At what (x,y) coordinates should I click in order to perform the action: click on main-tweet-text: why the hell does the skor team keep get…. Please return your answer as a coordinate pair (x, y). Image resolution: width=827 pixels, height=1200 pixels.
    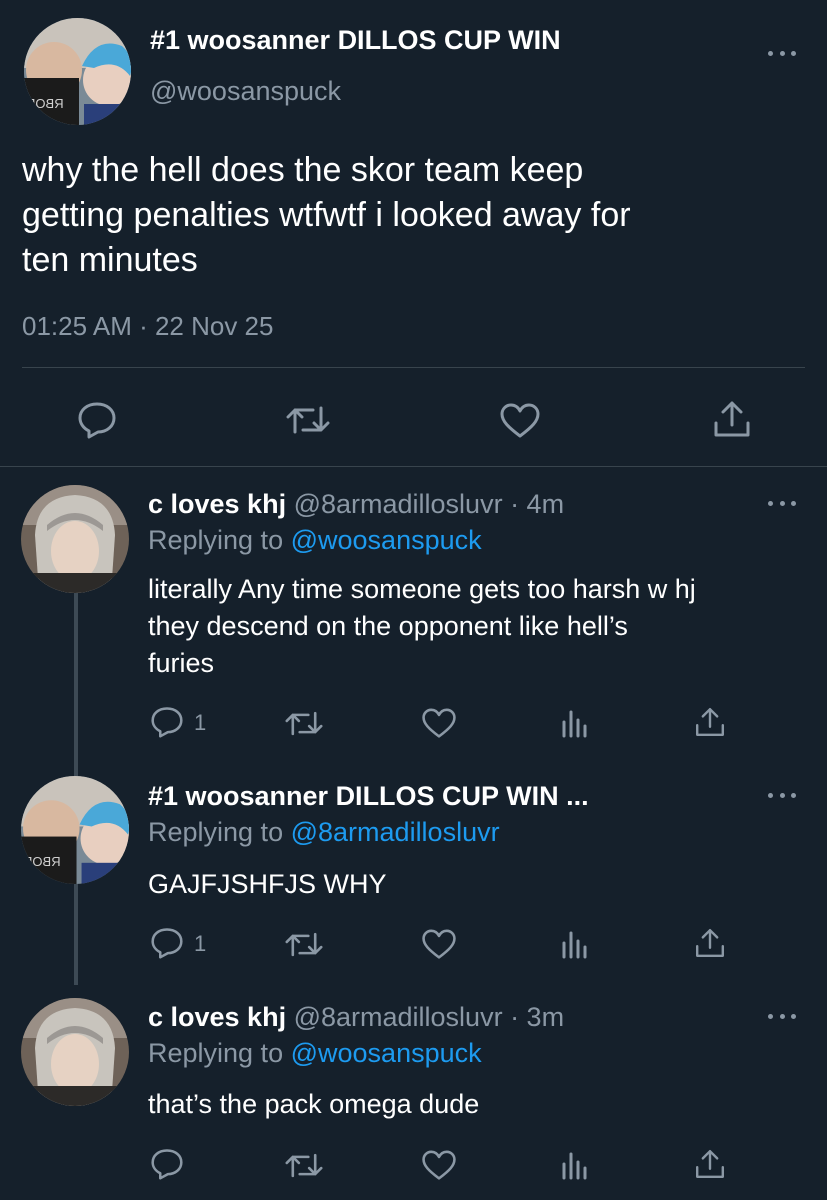
    Looking at the image, I should click on (326, 215).